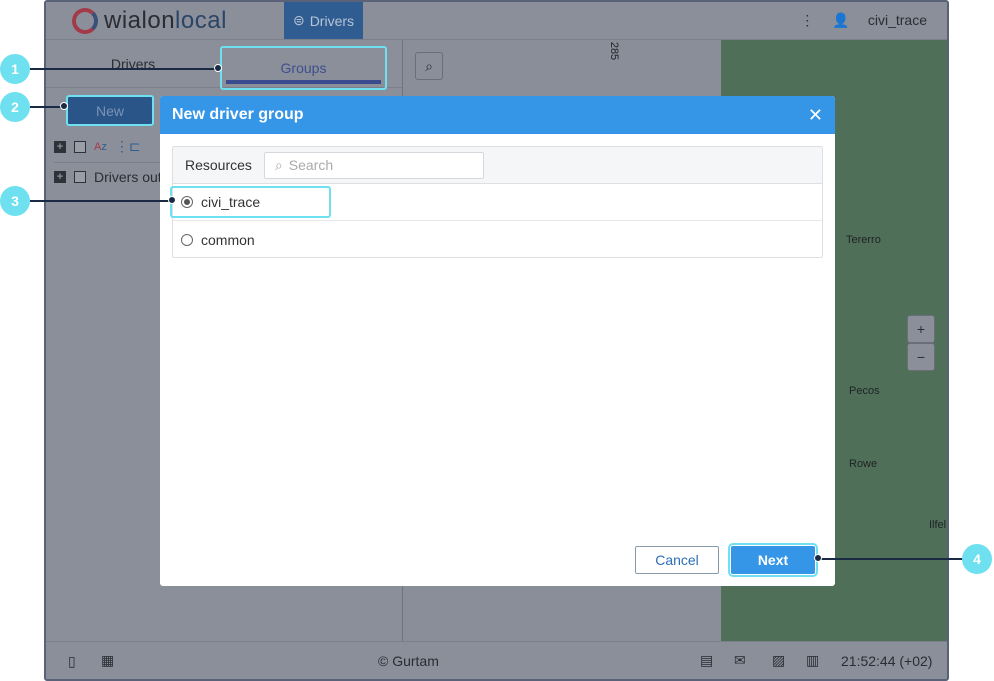  What do you see at coordinates (100, 147) in the screenshot?
I see `sort-az-icon: Az` at bounding box center [100, 147].